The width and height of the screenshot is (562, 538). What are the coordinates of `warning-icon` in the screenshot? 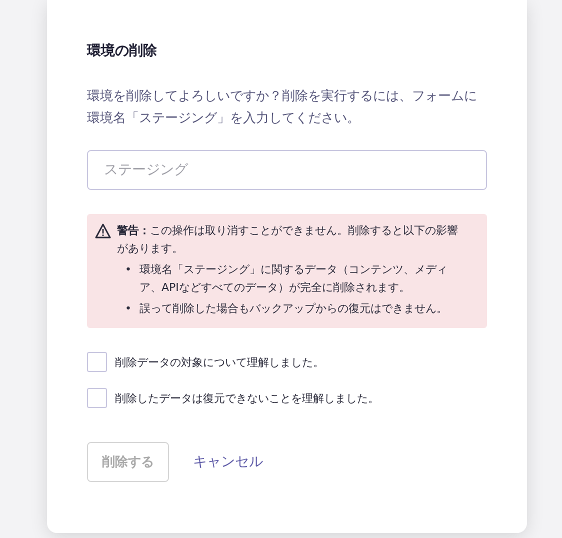 It's located at (103, 231).